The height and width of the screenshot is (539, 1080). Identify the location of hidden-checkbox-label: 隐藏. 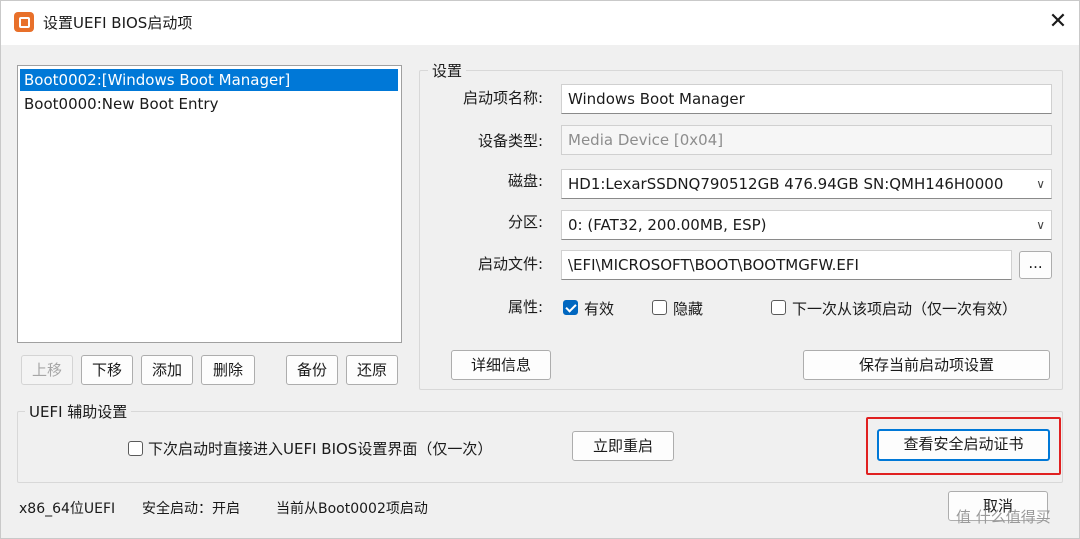
(688, 309).